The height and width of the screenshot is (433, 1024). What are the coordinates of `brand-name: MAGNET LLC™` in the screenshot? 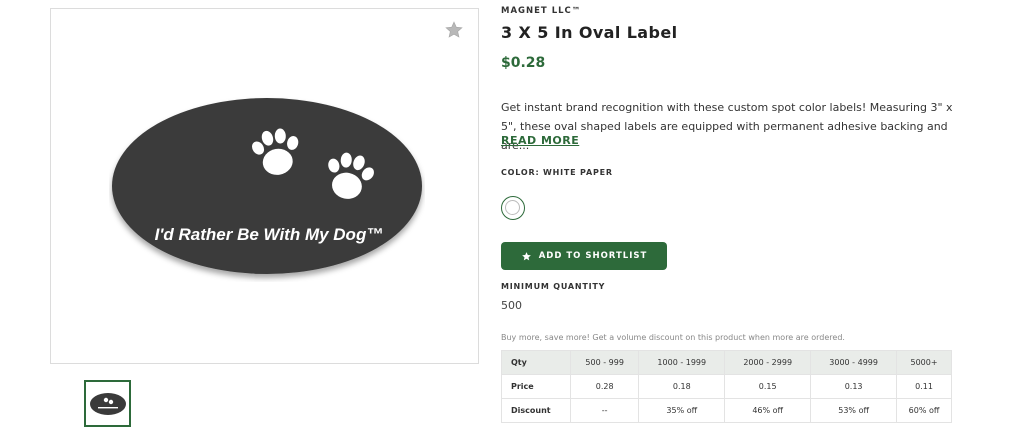 It's located at (541, 11).